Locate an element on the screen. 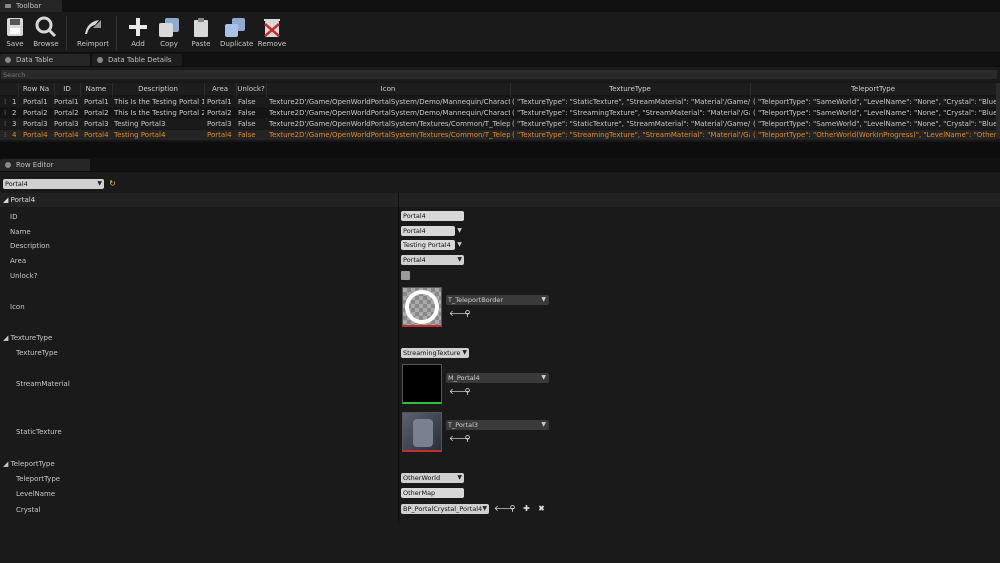 The width and height of the screenshot is (1000, 563). save-icon is located at coordinates (15, 27).